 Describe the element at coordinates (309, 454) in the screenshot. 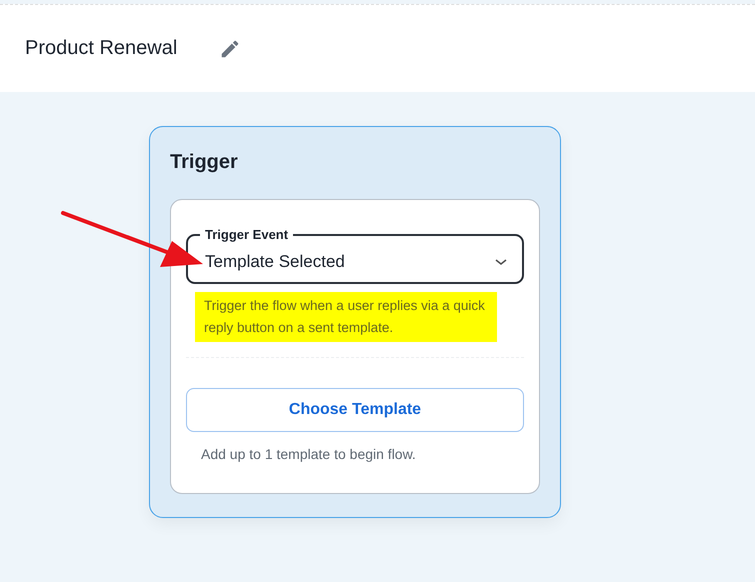

I see `template-limit-note: Add up to 1 template to begin flow.` at that location.